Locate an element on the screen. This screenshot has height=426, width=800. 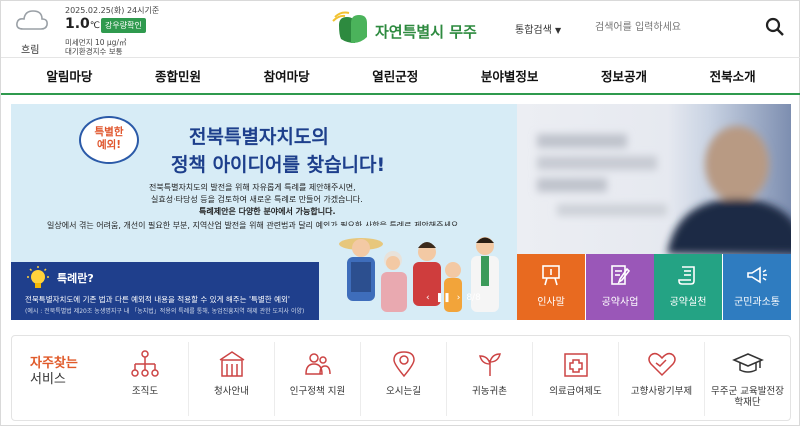
governor-photo is located at coordinates (654, 179).